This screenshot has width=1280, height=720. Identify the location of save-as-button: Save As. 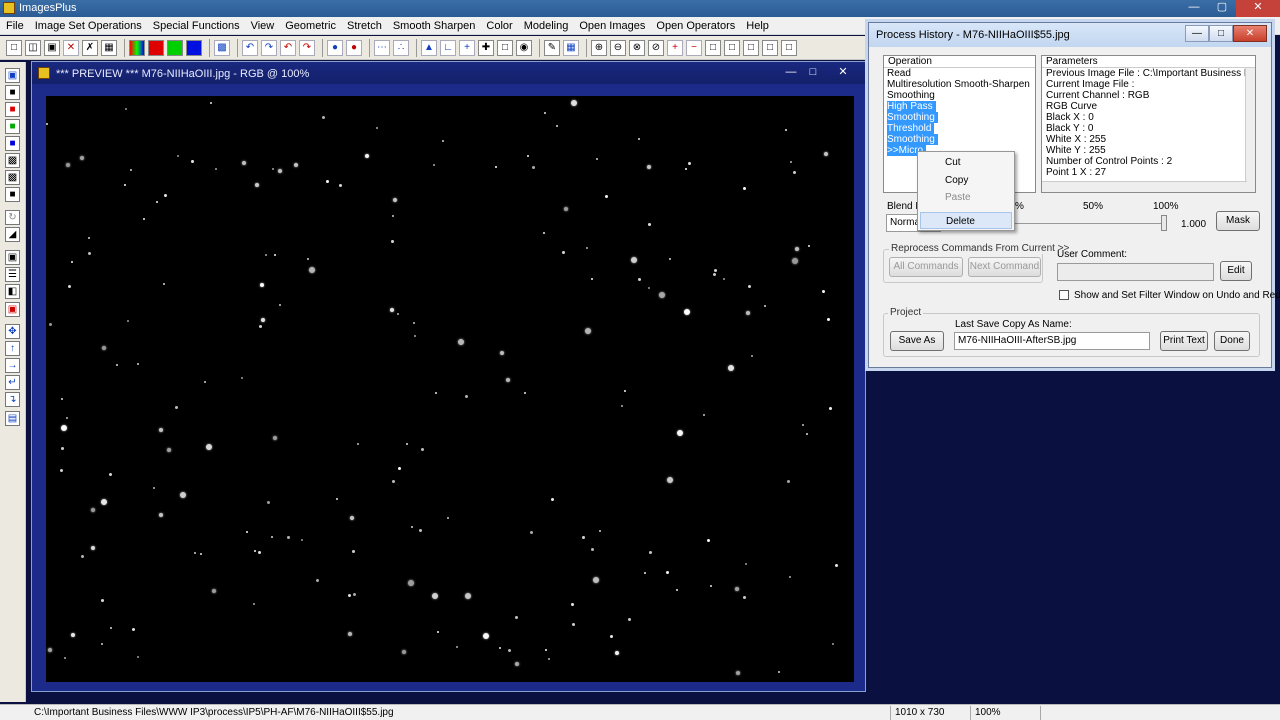
(917, 341).